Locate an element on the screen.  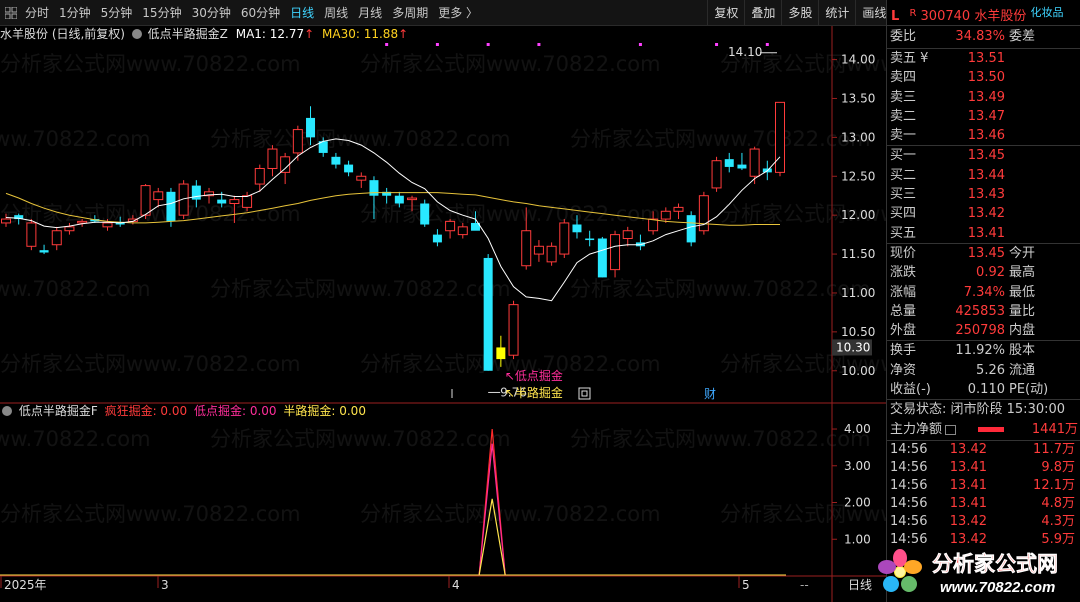
buy-row-0-value: 13.45 is located at coordinates (986, 156).